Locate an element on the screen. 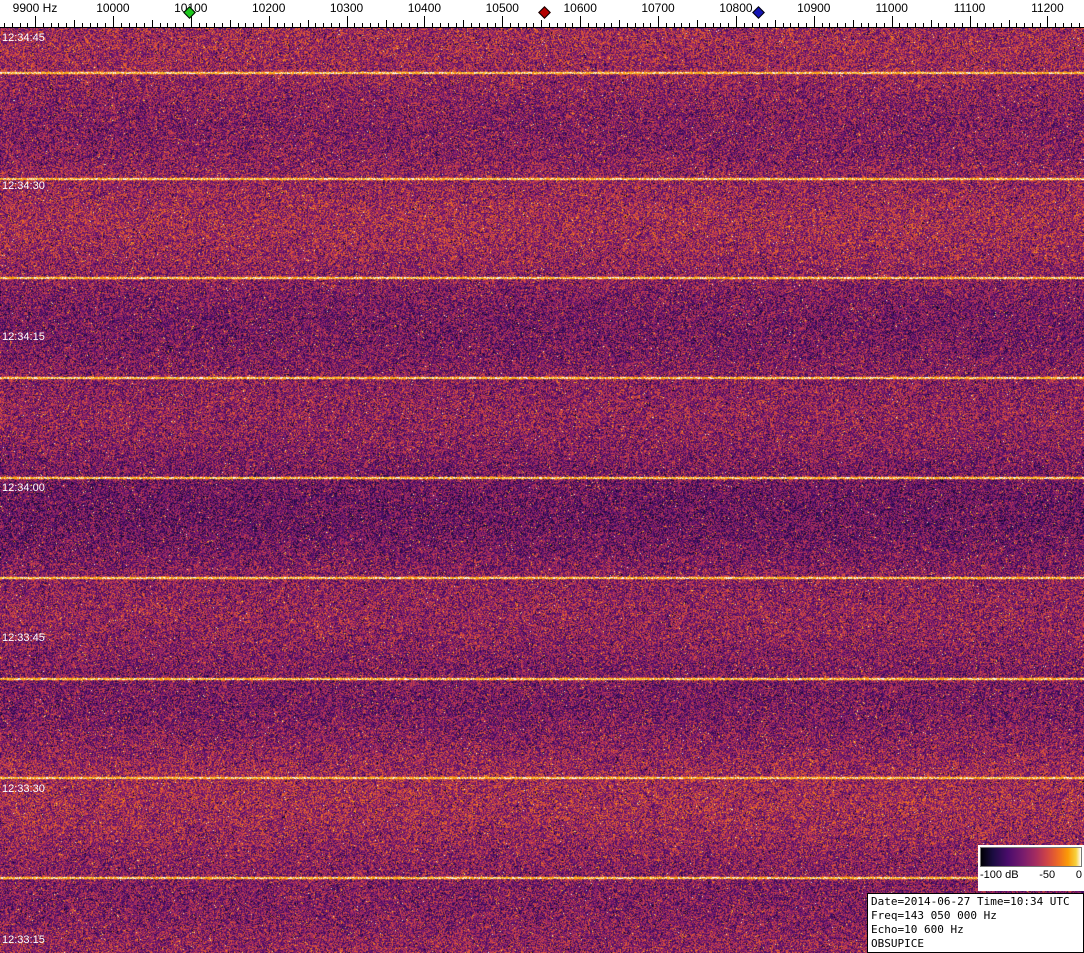  ruler-frequency-label: 10600 is located at coordinates (580, 8).